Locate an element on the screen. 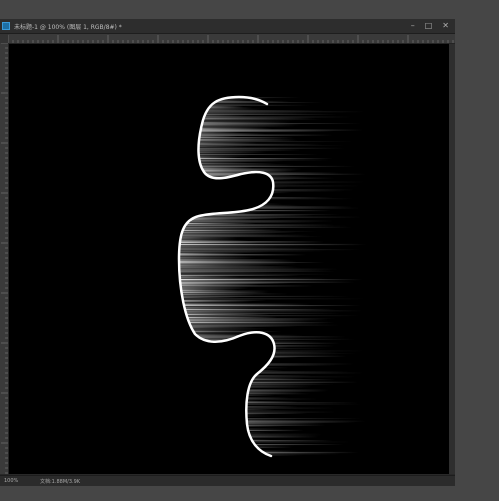 This screenshot has width=499, height=501. vertical-scrollbar is located at coordinates (452, 259).